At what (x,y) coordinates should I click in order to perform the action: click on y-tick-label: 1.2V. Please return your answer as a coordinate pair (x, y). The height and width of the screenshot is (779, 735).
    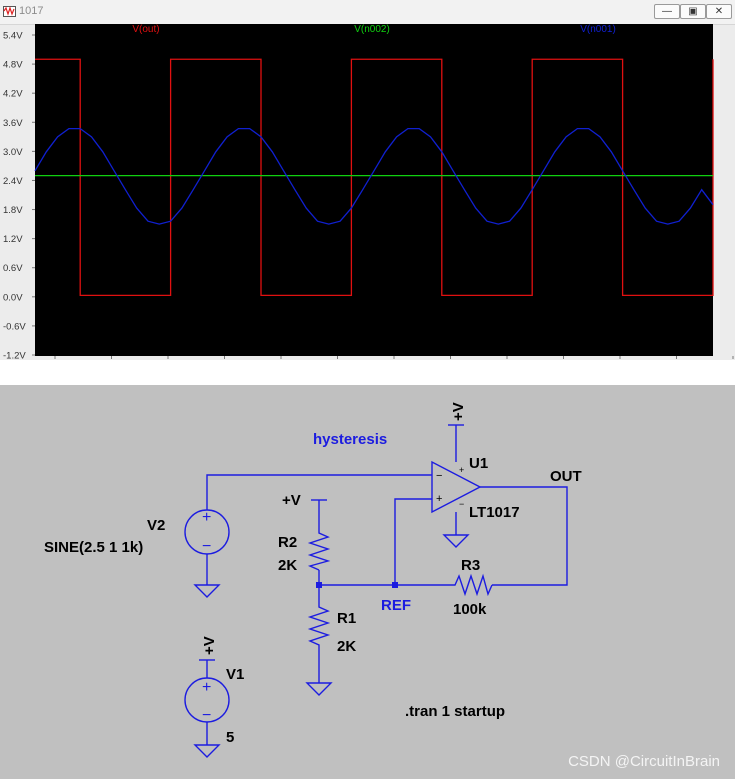
    Looking at the image, I should click on (13, 239).